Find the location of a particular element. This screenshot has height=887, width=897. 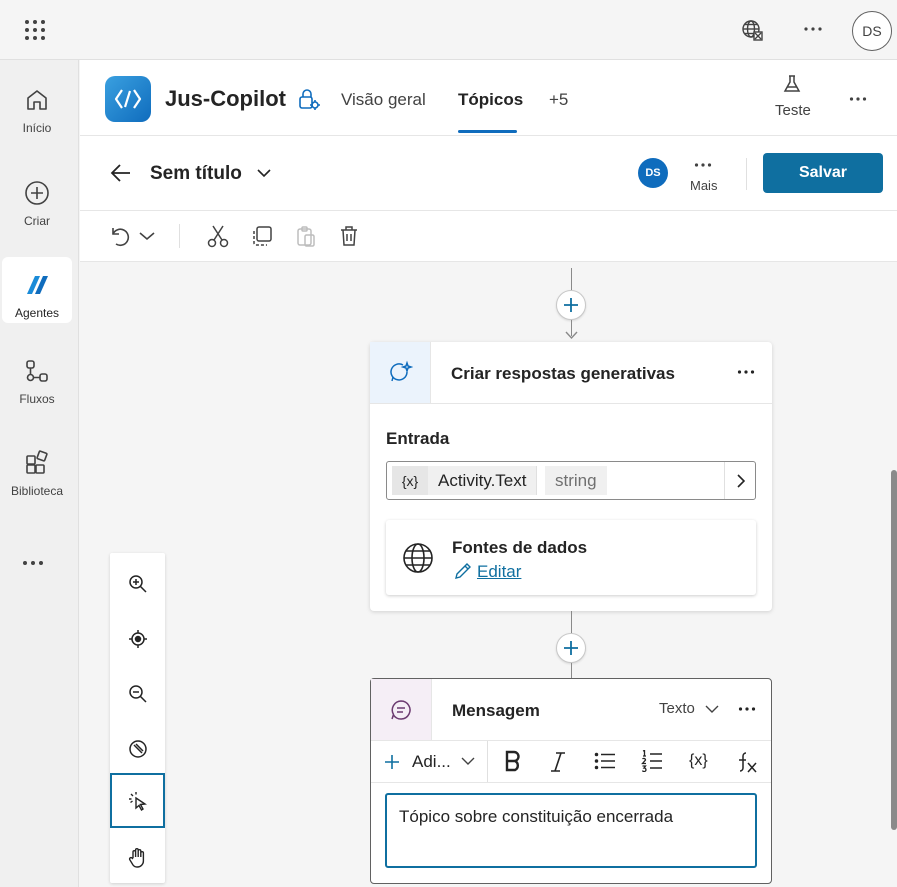

pointer-icon is located at coordinates (137, 801).